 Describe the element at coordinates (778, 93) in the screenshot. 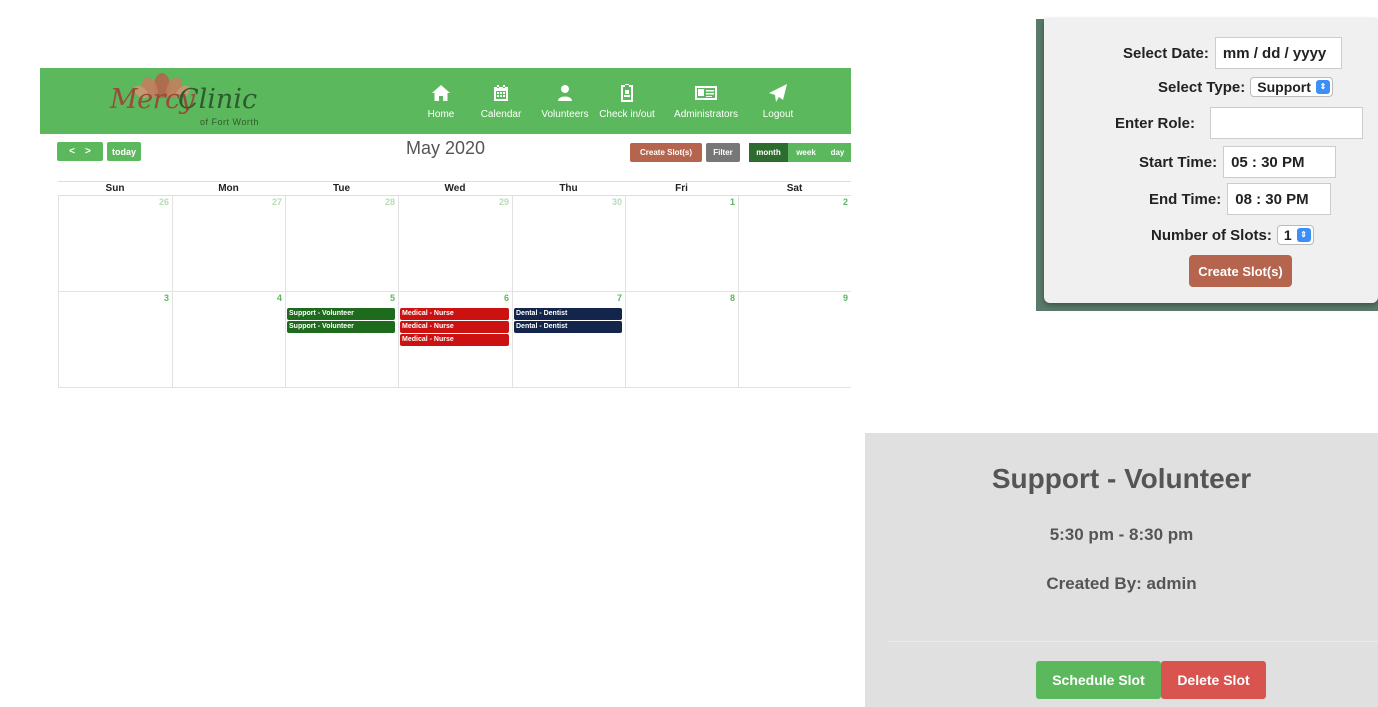

I see `paper-plane-icon` at that location.